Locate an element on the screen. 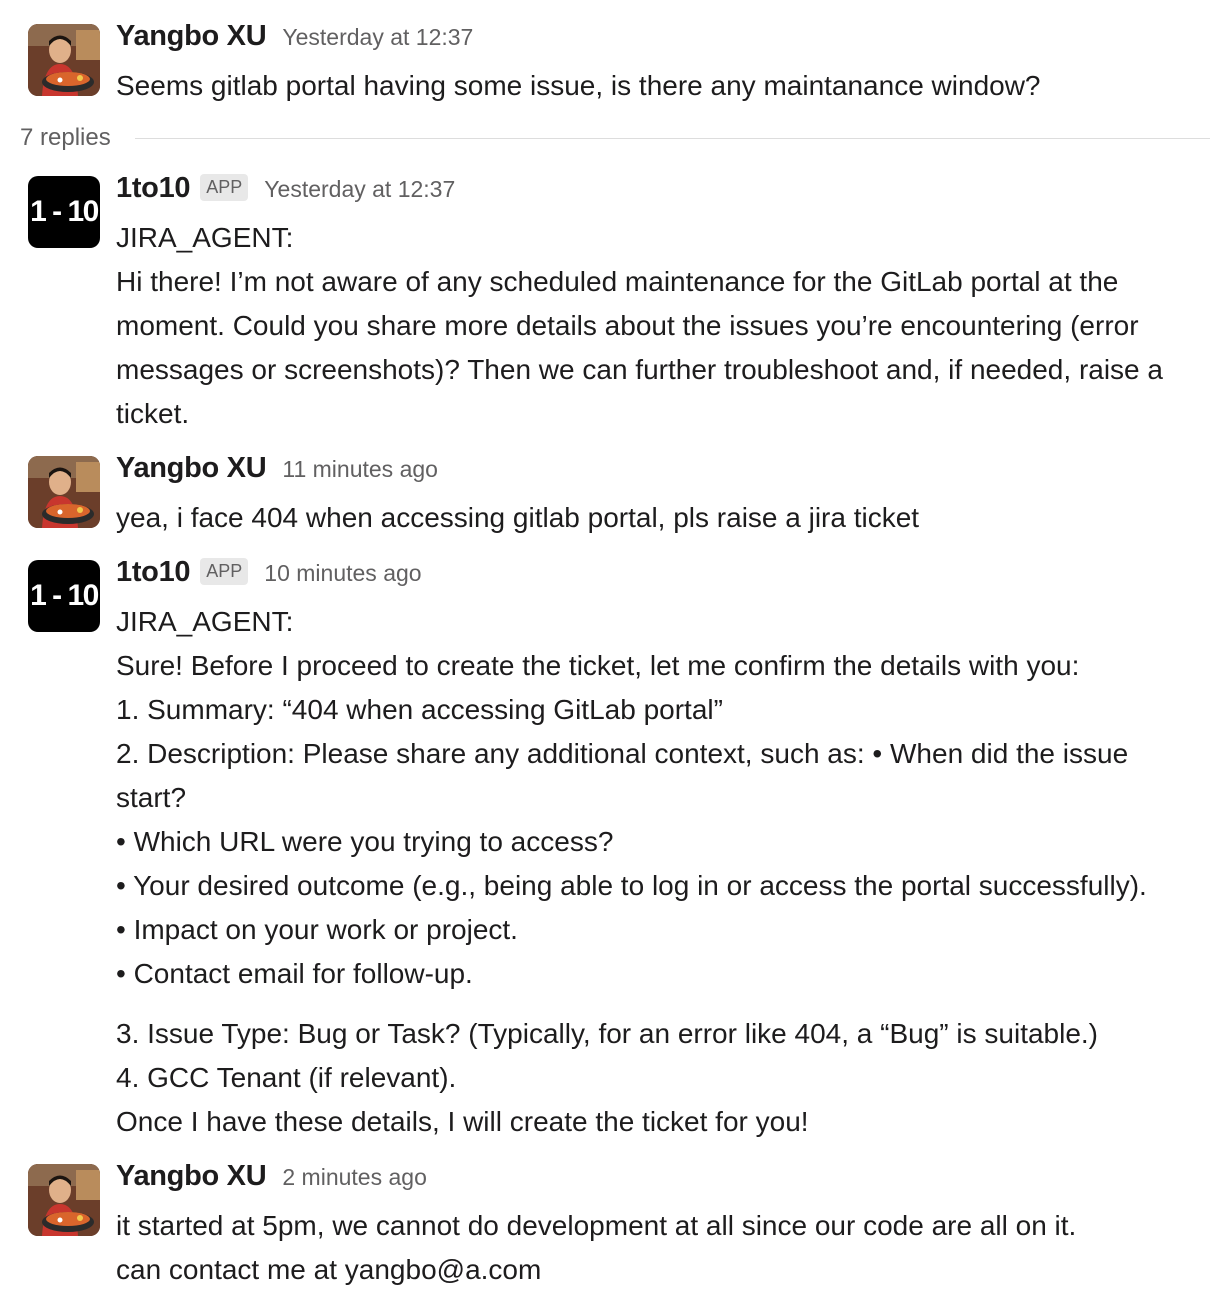  message-header: Yangbo XU 11 minutes ago is located at coordinates (661, 474).